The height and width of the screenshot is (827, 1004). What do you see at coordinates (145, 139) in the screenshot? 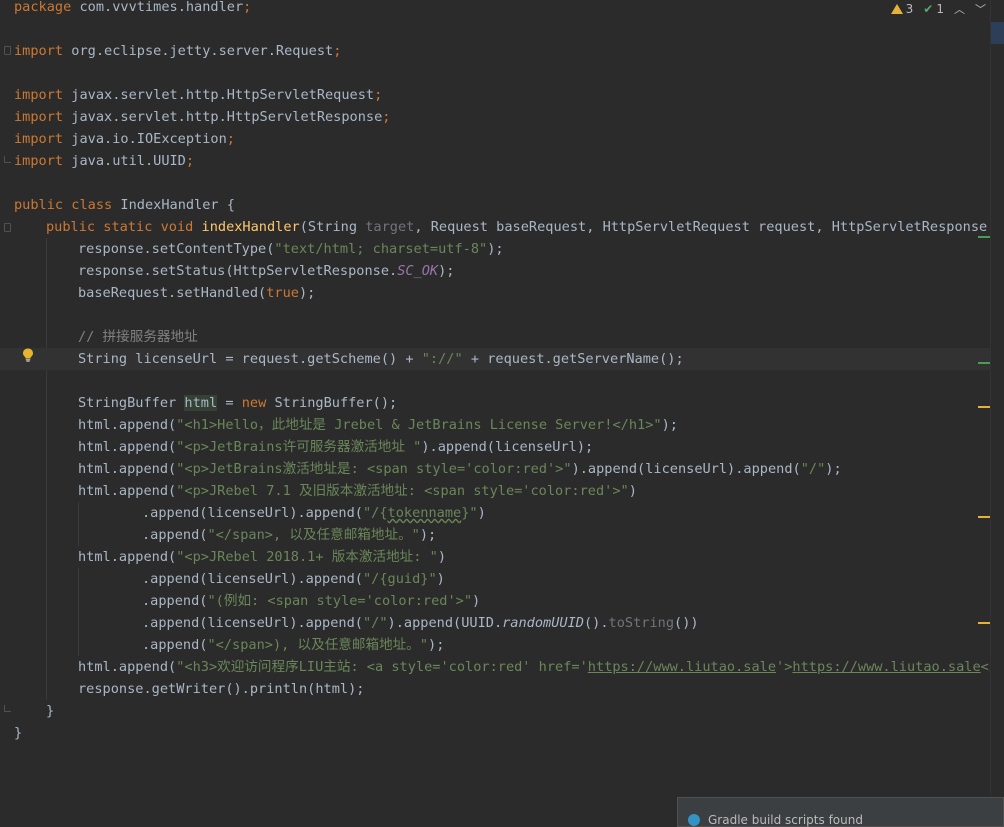
I see `import-path: java.io.IOException` at bounding box center [145, 139].